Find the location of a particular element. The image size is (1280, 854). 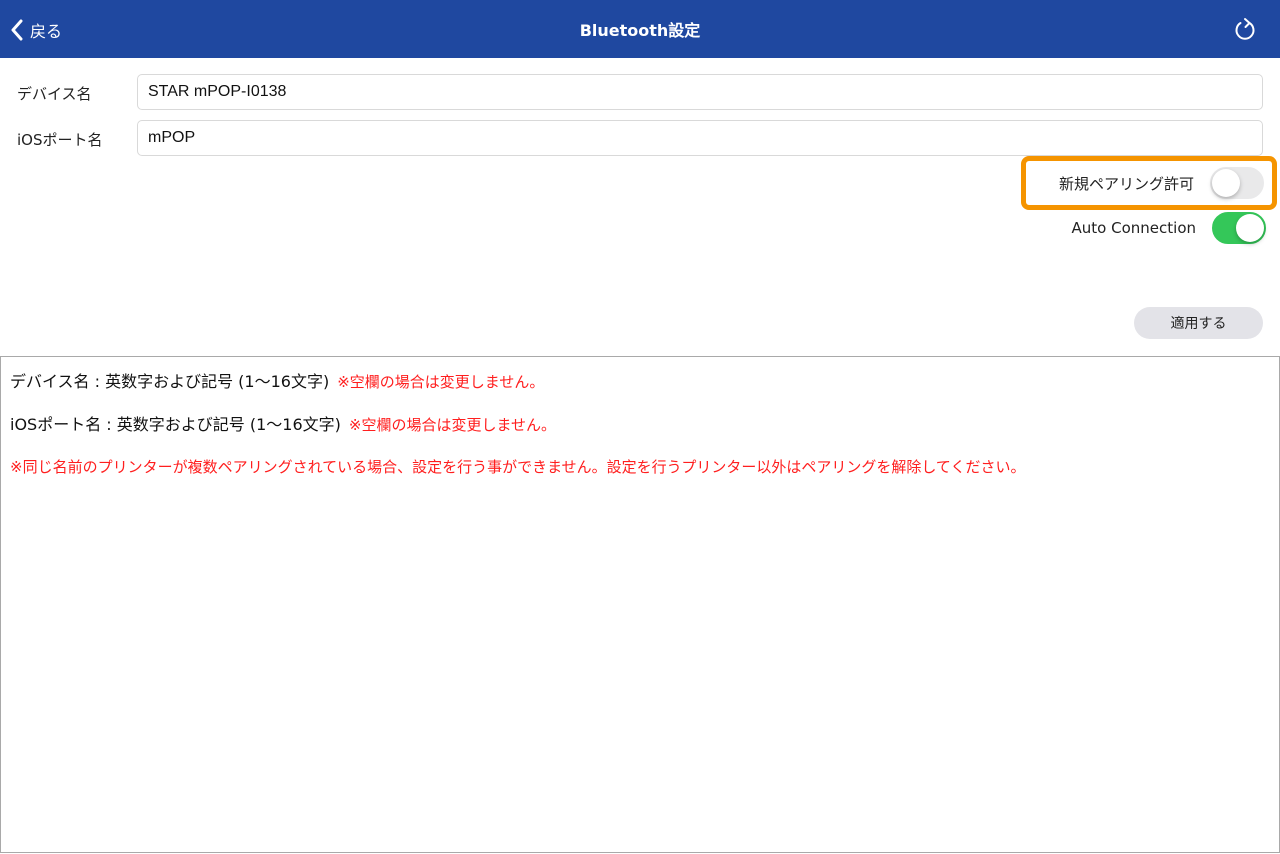

refresh-icon is located at coordinates (1245, 32).